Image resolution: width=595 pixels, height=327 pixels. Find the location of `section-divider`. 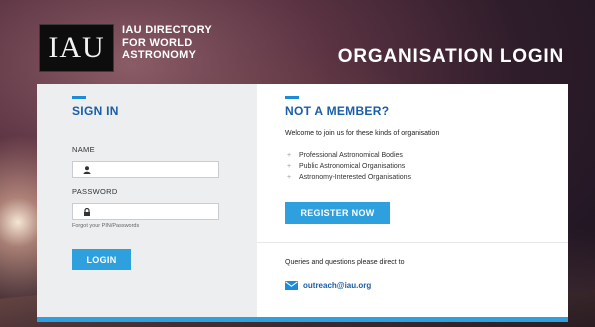

section-divider is located at coordinates (412, 242).